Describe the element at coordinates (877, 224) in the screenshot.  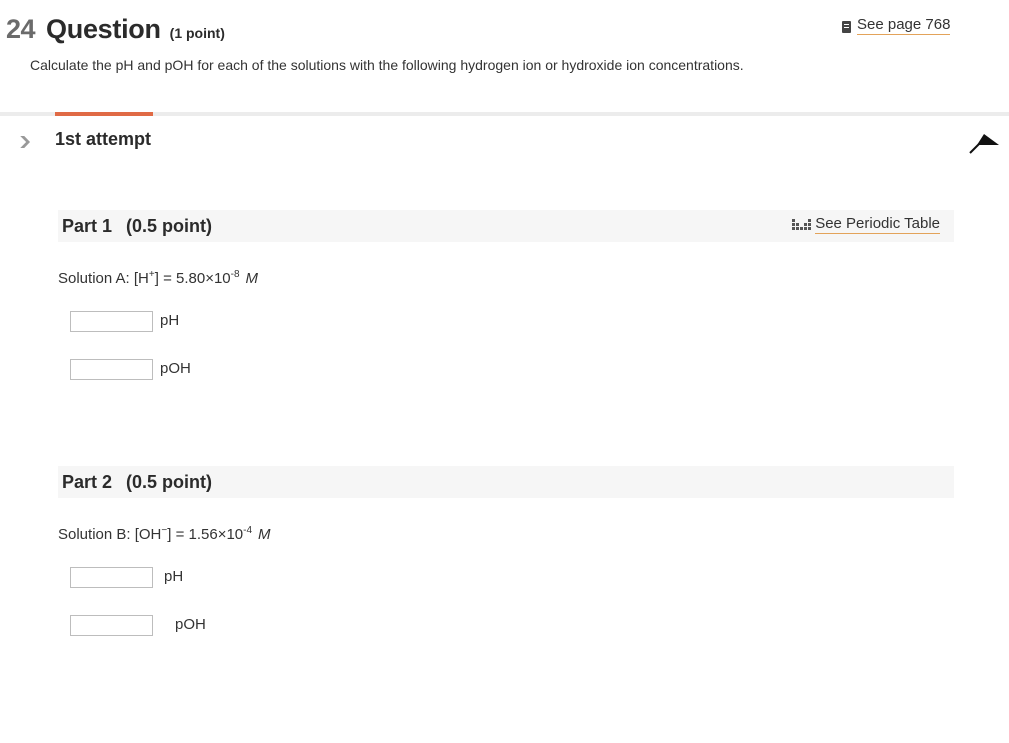
I see `periodic-table-link: See Periodic Table` at that location.